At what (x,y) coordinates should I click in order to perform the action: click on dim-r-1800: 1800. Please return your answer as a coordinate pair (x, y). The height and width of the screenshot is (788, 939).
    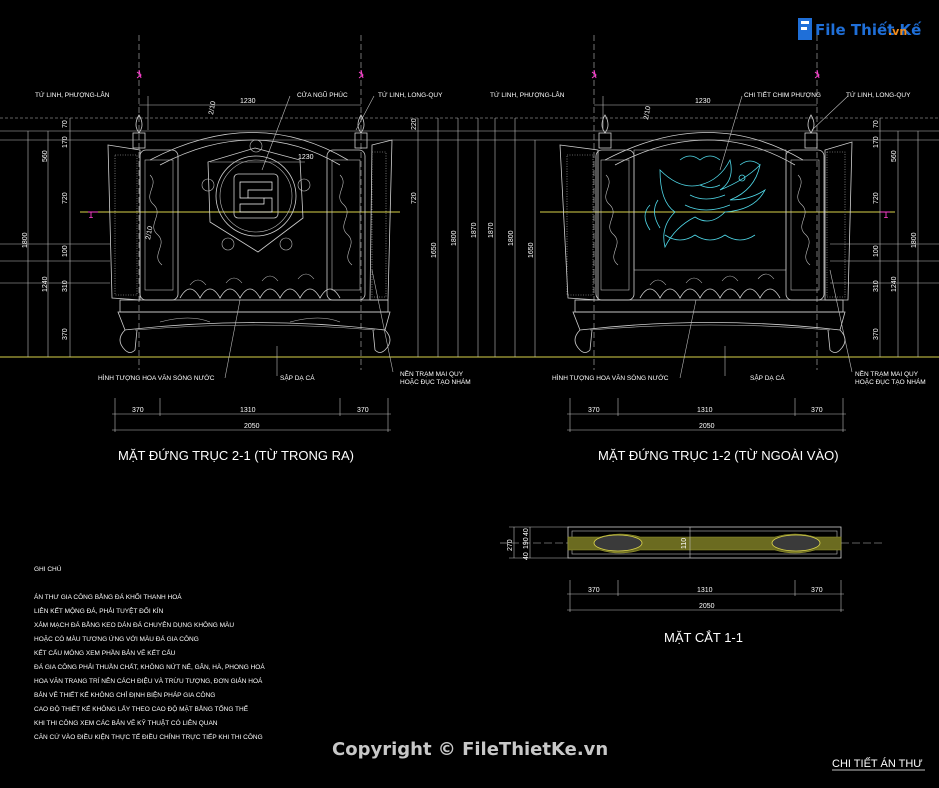
    Looking at the image, I should click on (454, 238).